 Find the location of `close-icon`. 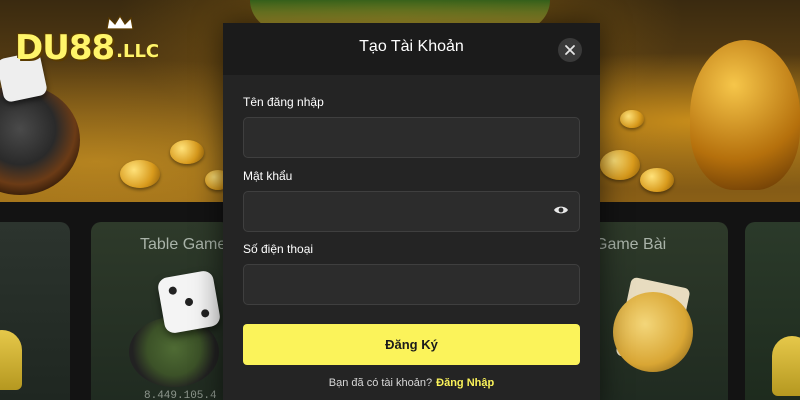

close-icon is located at coordinates (570, 50).